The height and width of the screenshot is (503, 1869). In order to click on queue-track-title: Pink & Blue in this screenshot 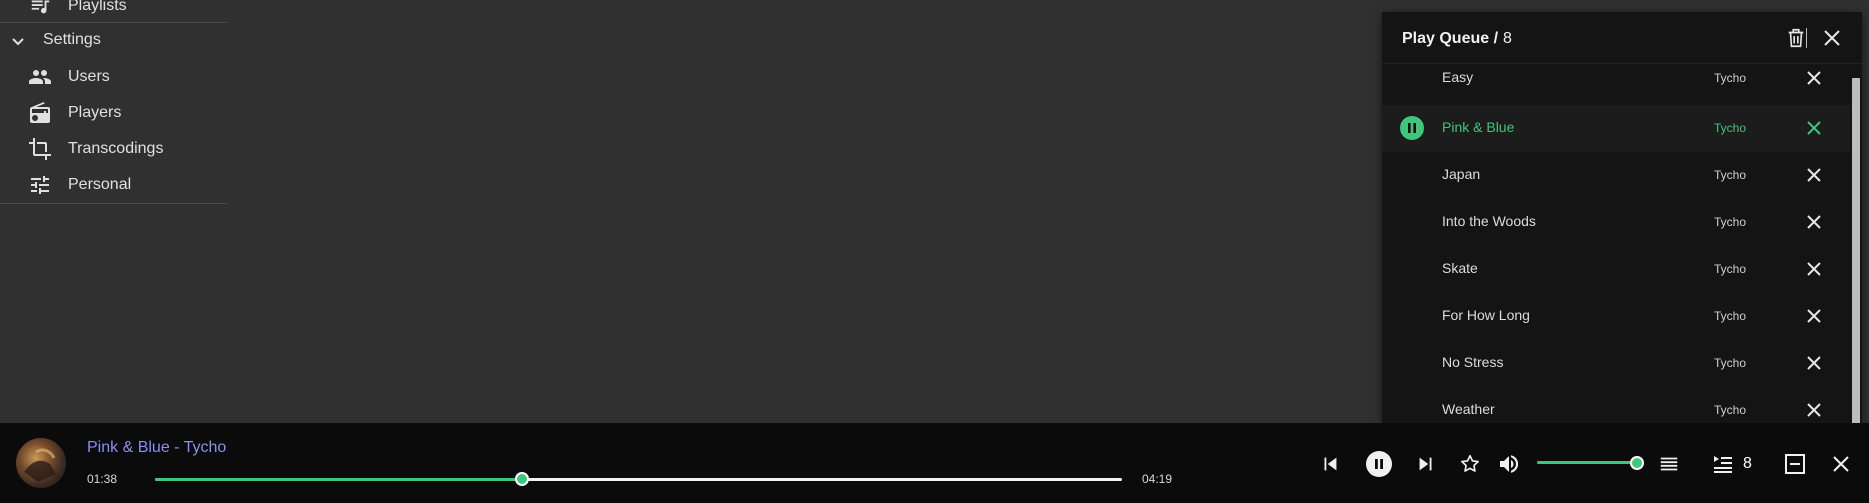, I will do `click(1478, 127)`.